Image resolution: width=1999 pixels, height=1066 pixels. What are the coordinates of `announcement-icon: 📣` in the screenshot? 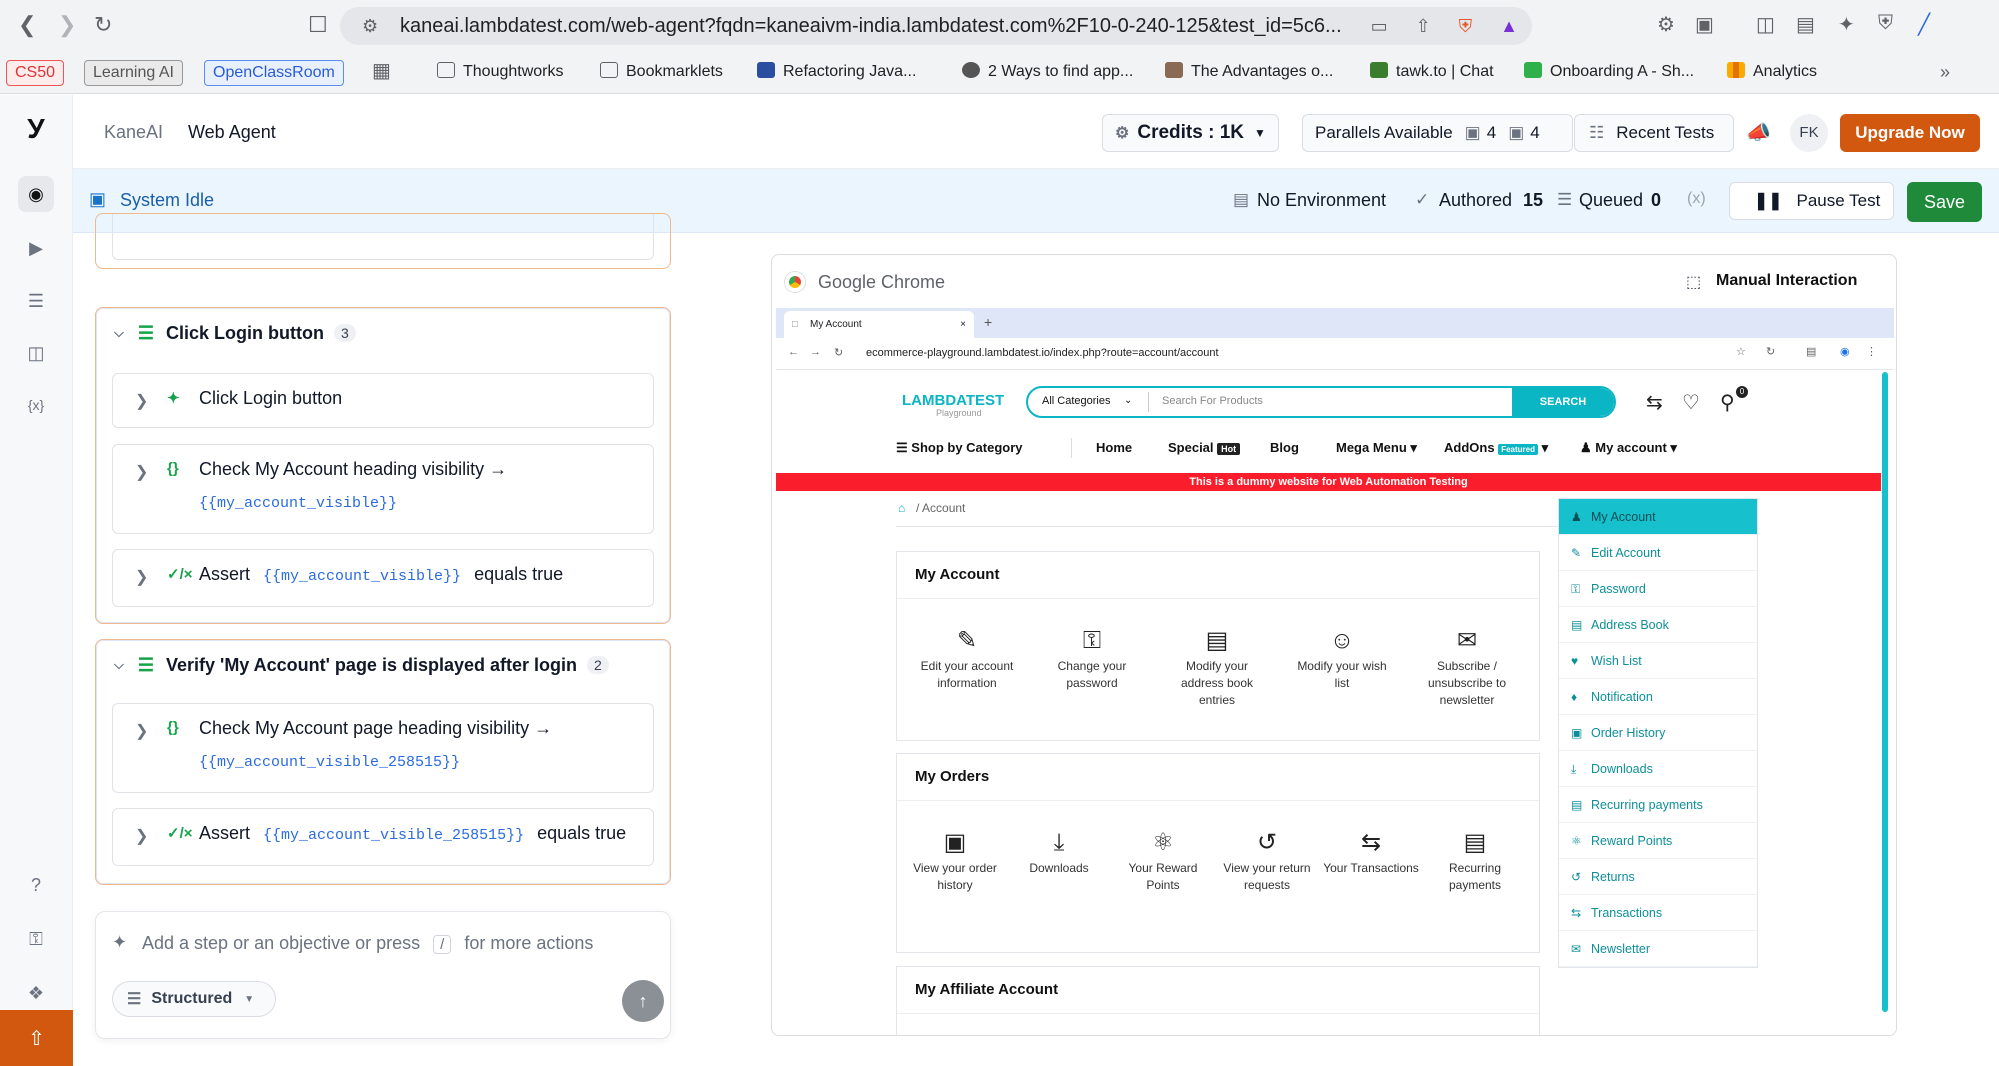 It's located at (1758, 132).